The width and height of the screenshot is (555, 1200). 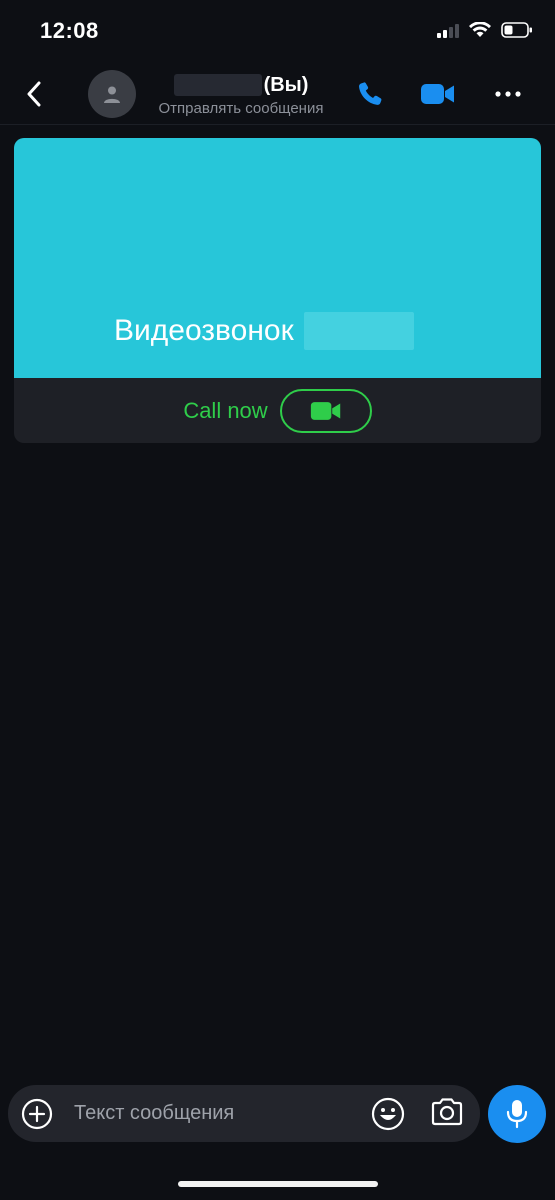 I want to click on call-now-button, so click(x=325, y=410).